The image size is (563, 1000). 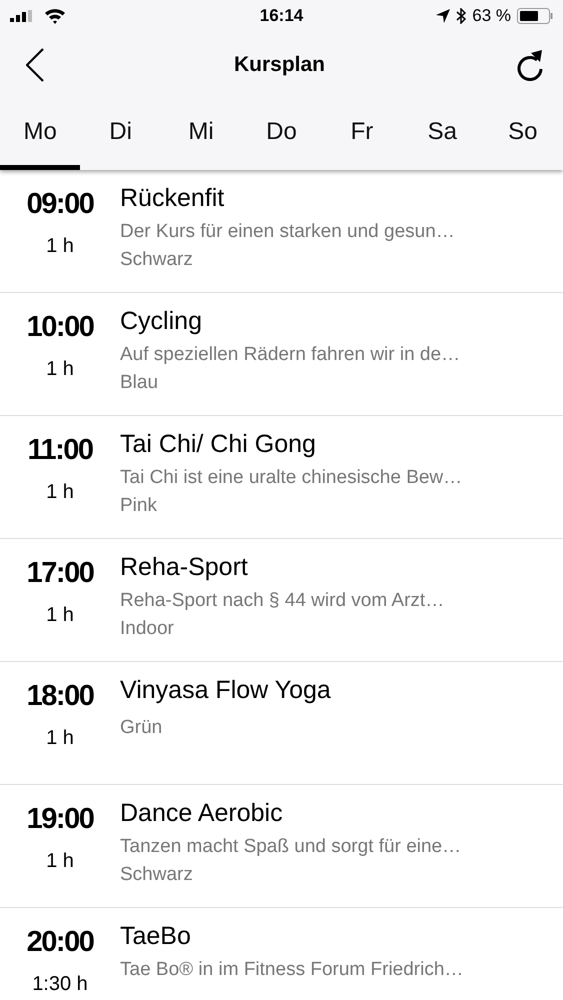 What do you see at coordinates (461, 16) in the screenshot?
I see `bluetooth-icon` at bounding box center [461, 16].